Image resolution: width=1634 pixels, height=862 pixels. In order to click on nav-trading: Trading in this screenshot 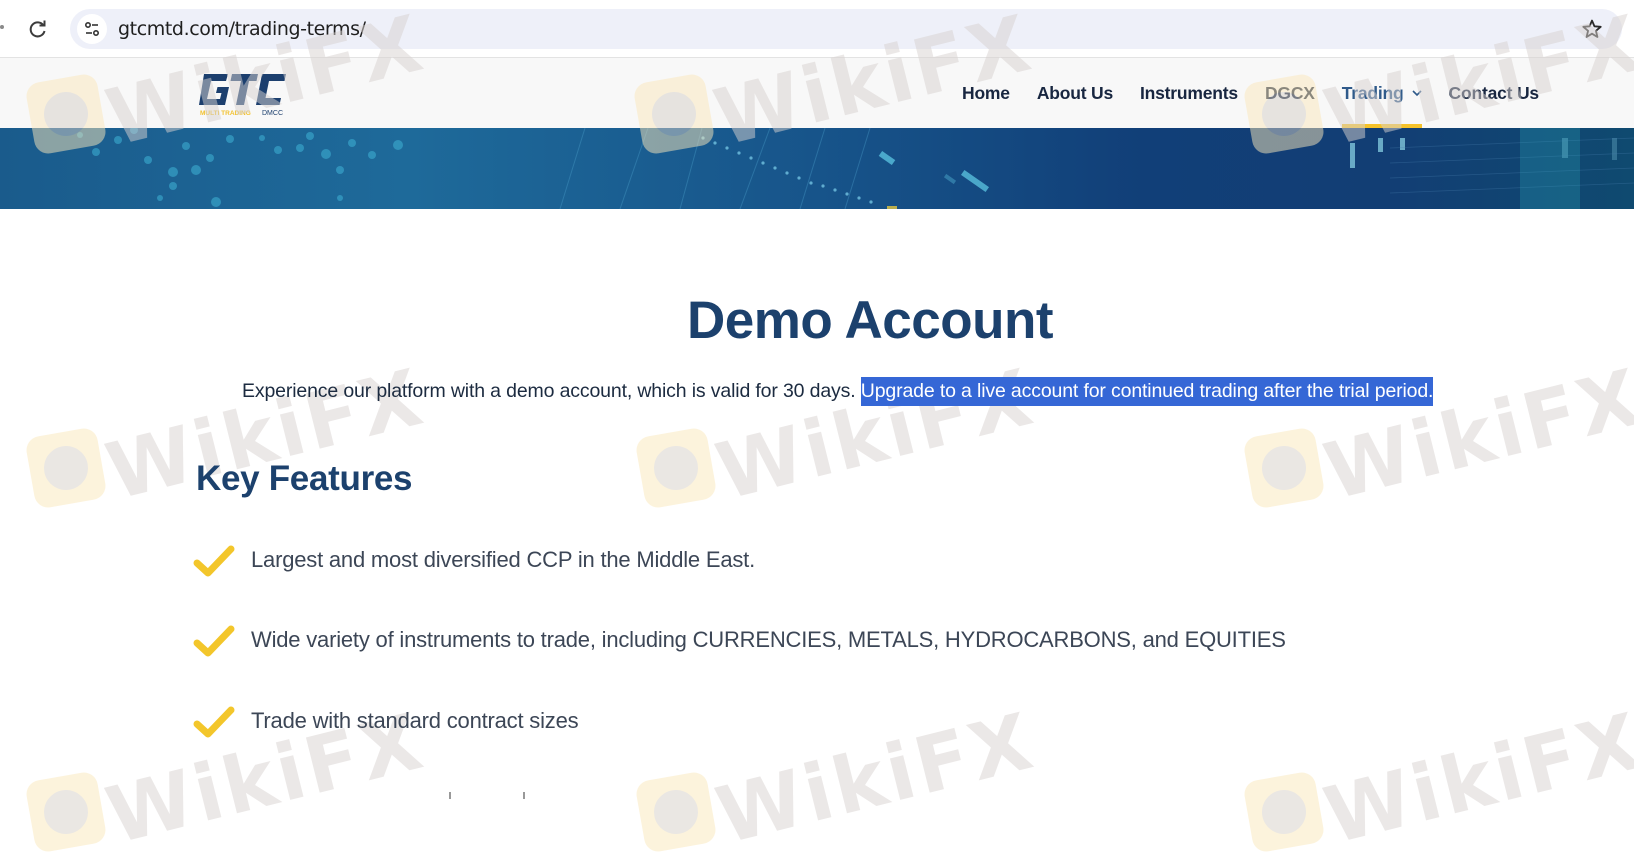, I will do `click(1381, 93)`.